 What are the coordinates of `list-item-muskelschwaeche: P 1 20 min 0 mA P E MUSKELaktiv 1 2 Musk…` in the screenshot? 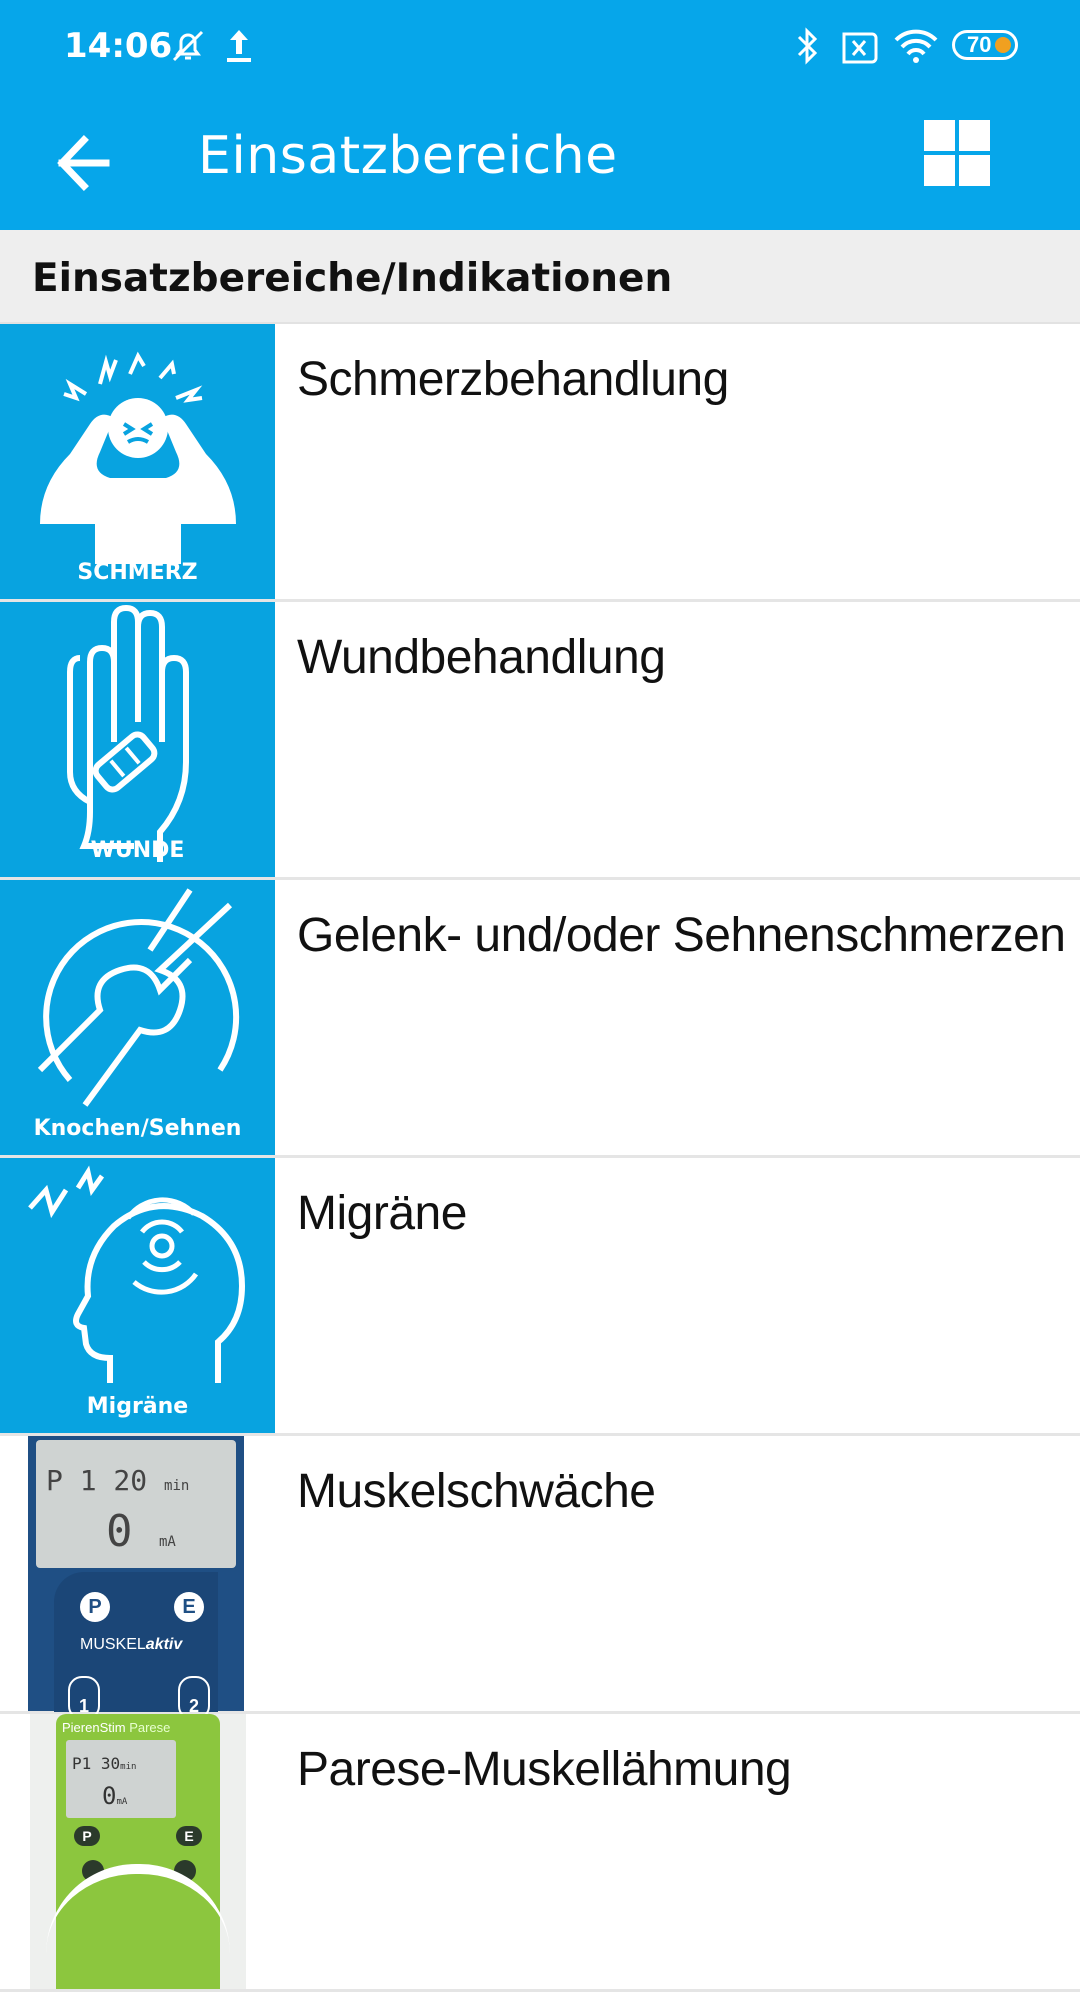 It's located at (540, 1578).